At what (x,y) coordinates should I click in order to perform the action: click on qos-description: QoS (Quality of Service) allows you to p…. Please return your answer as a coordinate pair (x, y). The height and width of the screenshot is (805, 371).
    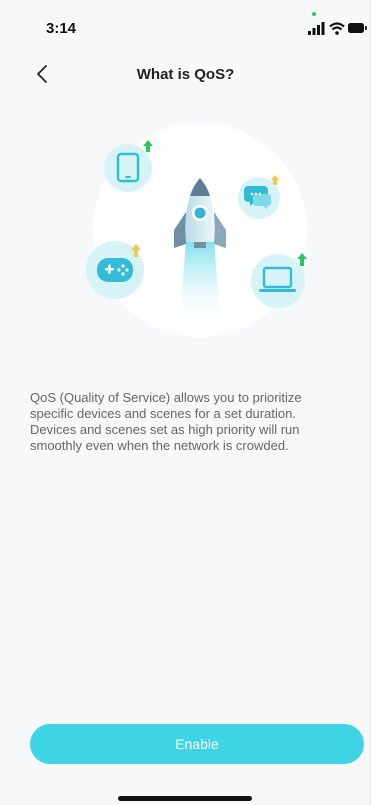
    Looking at the image, I should click on (166, 421).